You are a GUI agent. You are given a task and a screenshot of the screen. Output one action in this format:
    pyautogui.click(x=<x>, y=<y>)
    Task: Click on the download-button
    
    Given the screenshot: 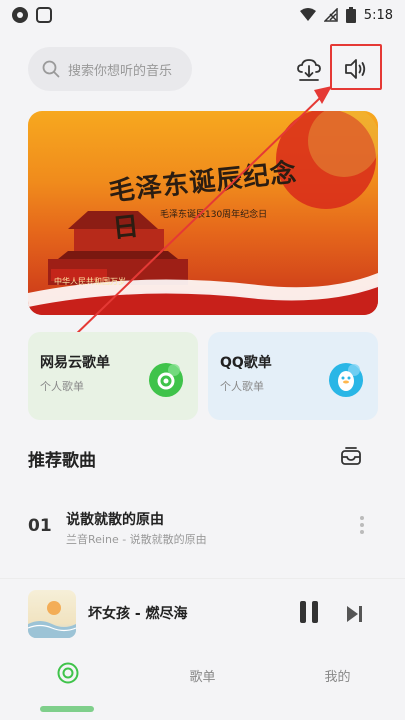 What is the action you would take?
    pyautogui.click(x=309, y=70)
    